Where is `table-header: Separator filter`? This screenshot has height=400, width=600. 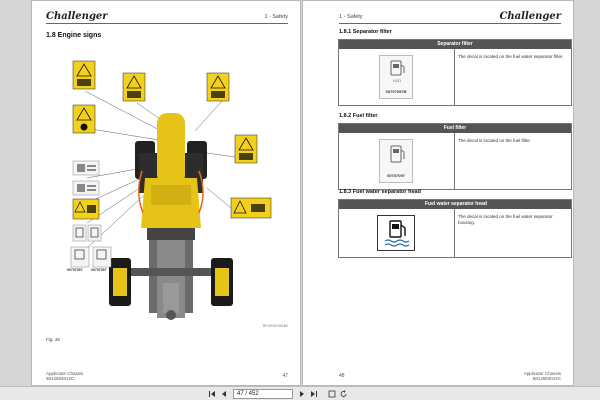 table-header: Separator filter is located at coordinates (455, 44).